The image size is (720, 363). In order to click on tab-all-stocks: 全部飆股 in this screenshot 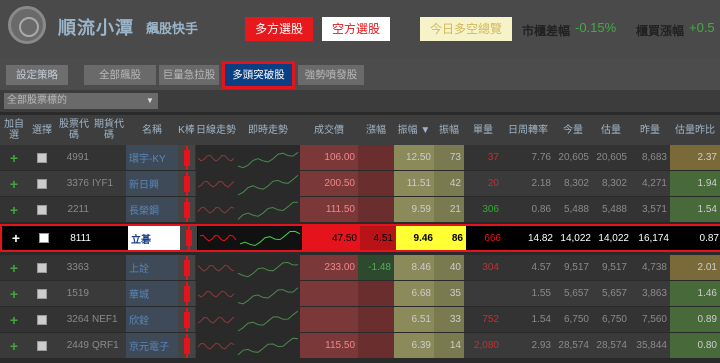, I will do `click(120, 75)`.